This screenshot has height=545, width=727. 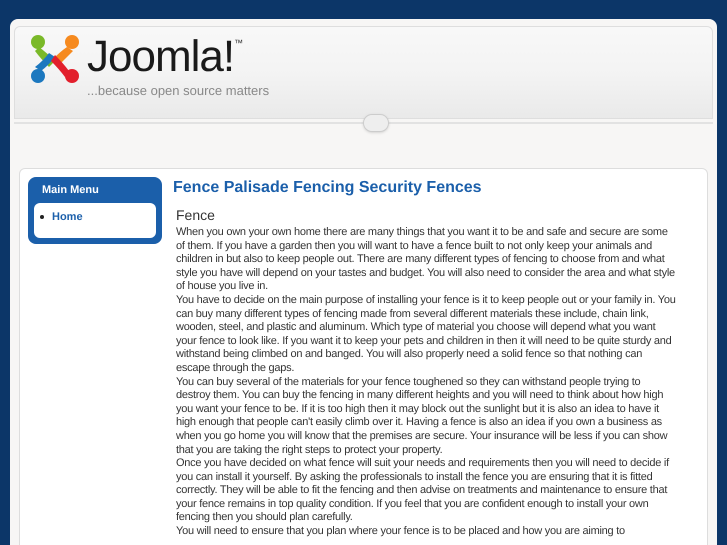 What do you see at coordinates (426, 335) in the screenshot?
I see `paragraph: You have to decide on the main purpose of installing your fence is it to keep people out or your family in. You can buy many different types of fencing made from several different materials these include, chain link, wooden, steel, and plastic and aluminum. Which type of material you choose will depend what you want your fence to look like. If you want it to keep your pets and children in then it will need to be quite sturdy and withstand being climbed on and banged. You will also properly need a solid fence so that nothing can escape through the gaps.` at bounding box center [426, 335].